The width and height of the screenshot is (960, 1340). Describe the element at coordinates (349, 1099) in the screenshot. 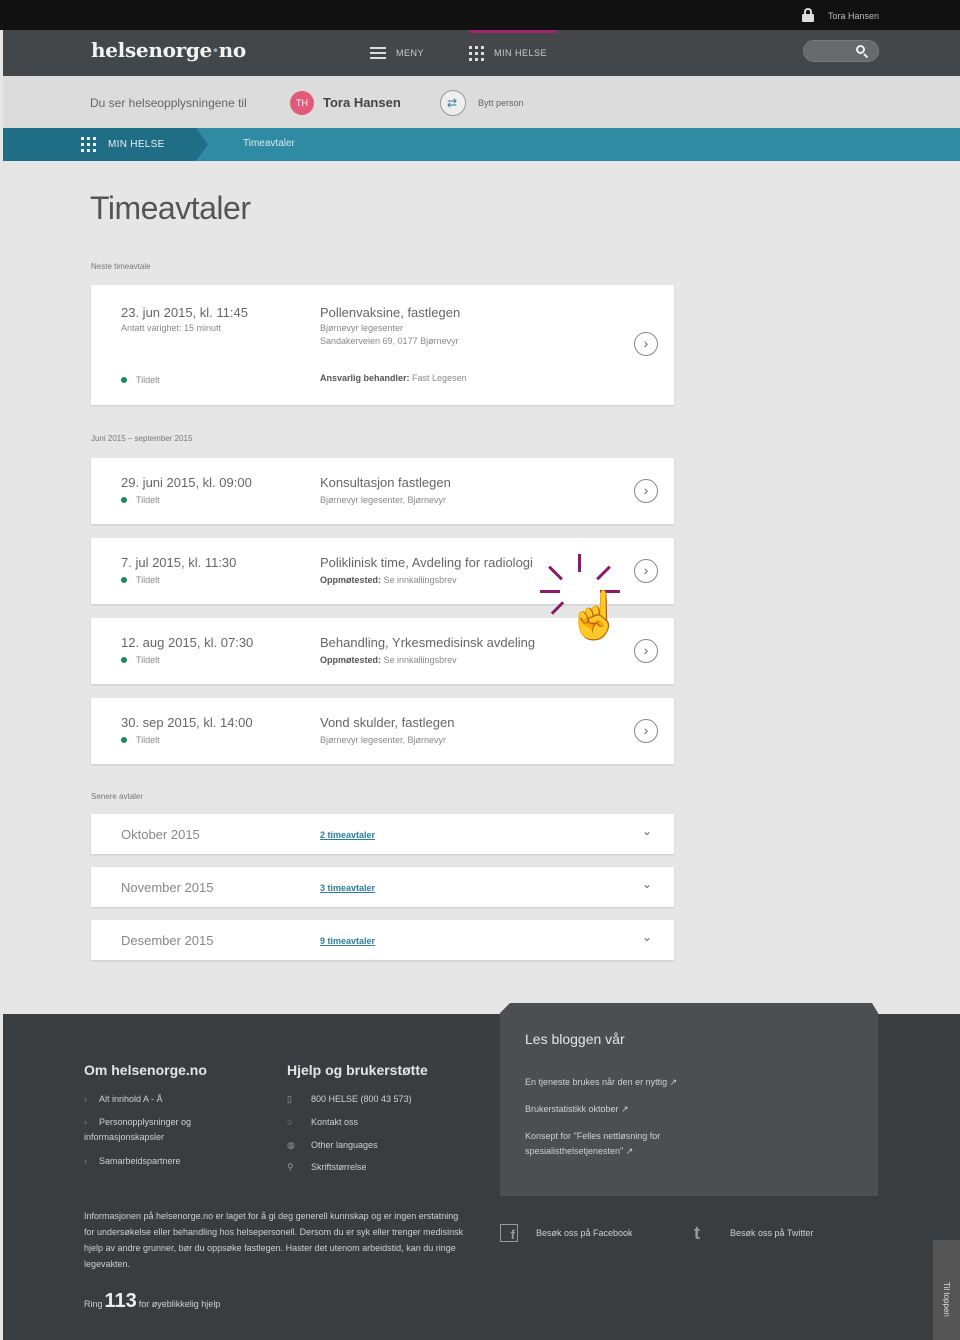

I see `phone-link: ▯ 800 HELSE (800 43 573)` at that location.